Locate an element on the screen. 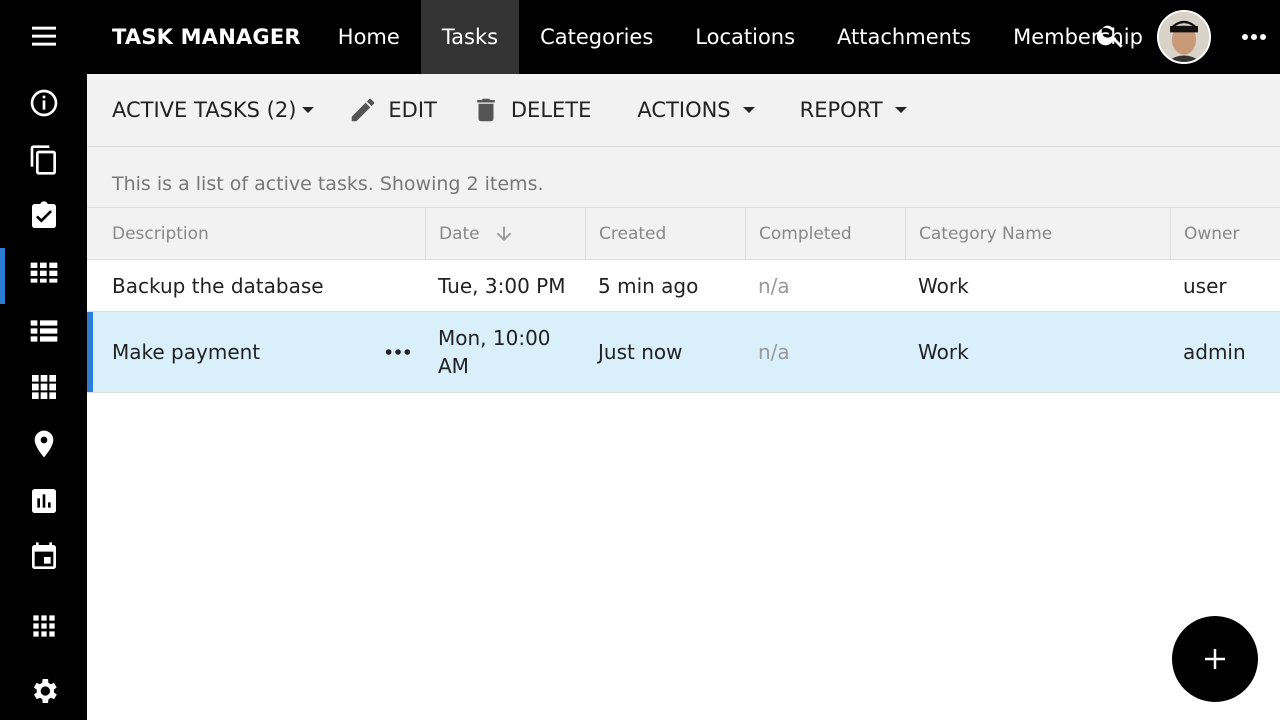 This screenshot has width=1280, height=720. nav-attachments: Attachments is located at coordinates (904, 37).